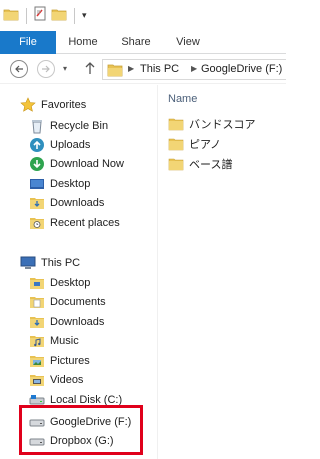 This screenshot has height=459, width=320. Describe the element at coordinates (182, 99) in the screenshot. I see `column-header-name: Name` at that location.